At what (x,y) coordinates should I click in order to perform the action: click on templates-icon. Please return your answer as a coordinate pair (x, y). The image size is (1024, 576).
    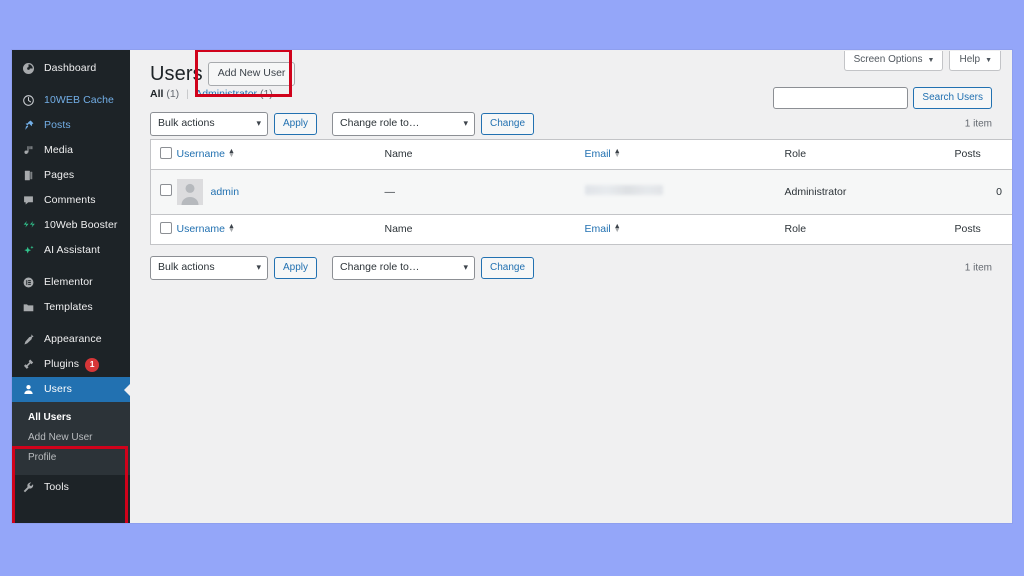
    Looking at the image, I should click on (31, 307).